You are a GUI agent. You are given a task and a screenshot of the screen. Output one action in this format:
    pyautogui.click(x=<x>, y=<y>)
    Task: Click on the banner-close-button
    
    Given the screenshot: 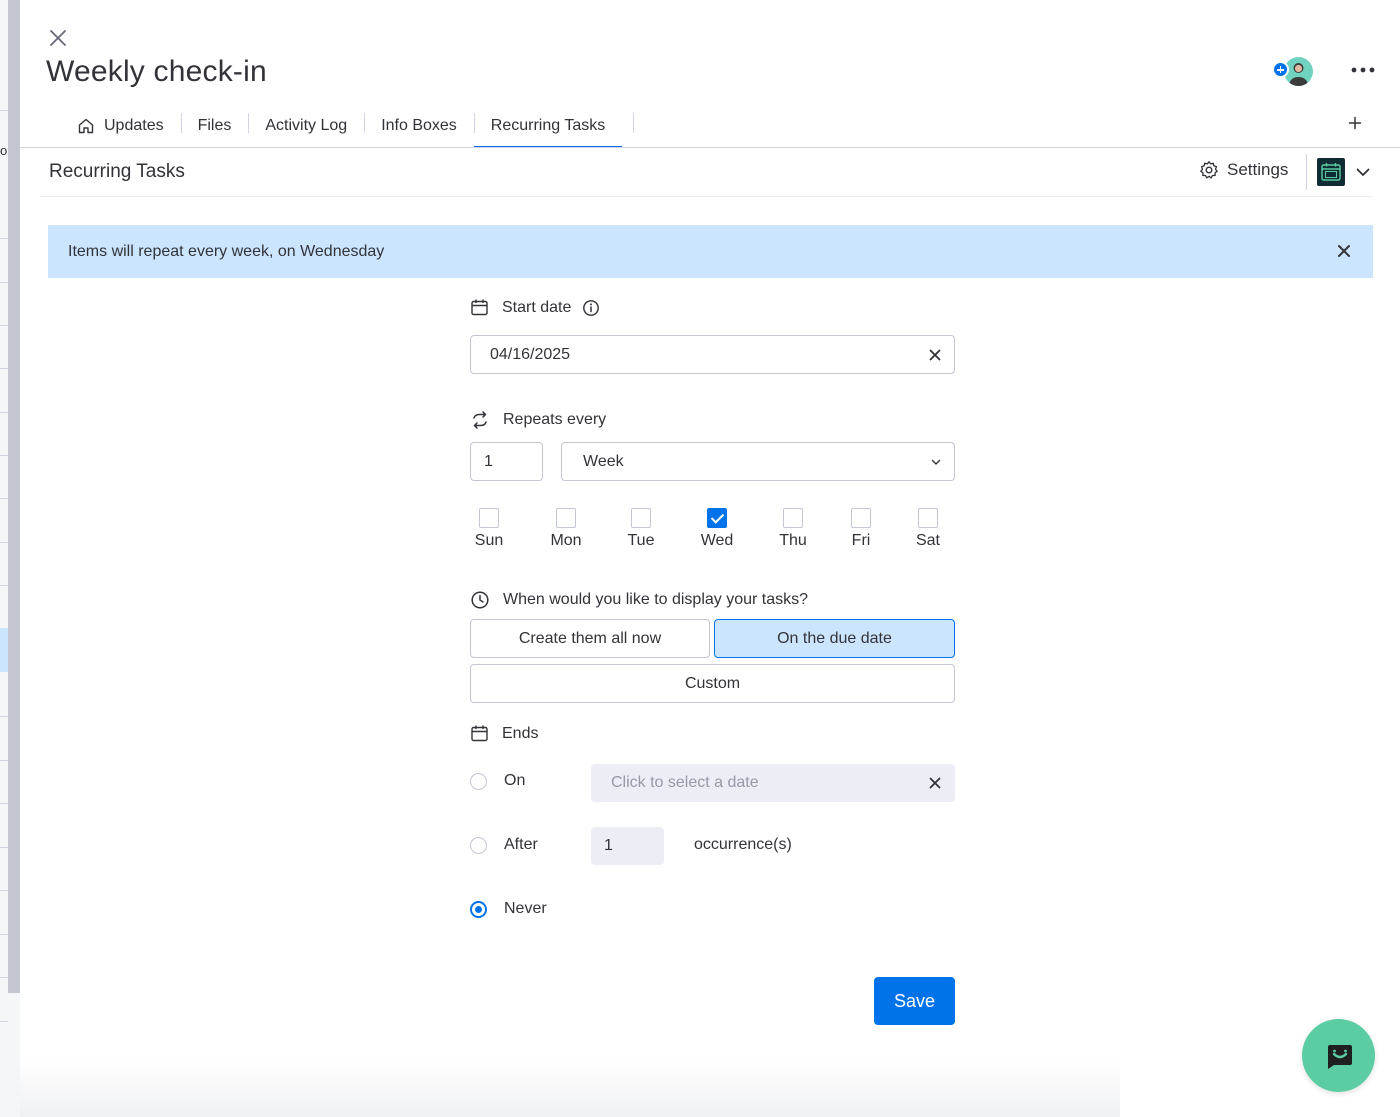 What is the action you would take?
    pyautogui.click(x=1344, y=251)
    